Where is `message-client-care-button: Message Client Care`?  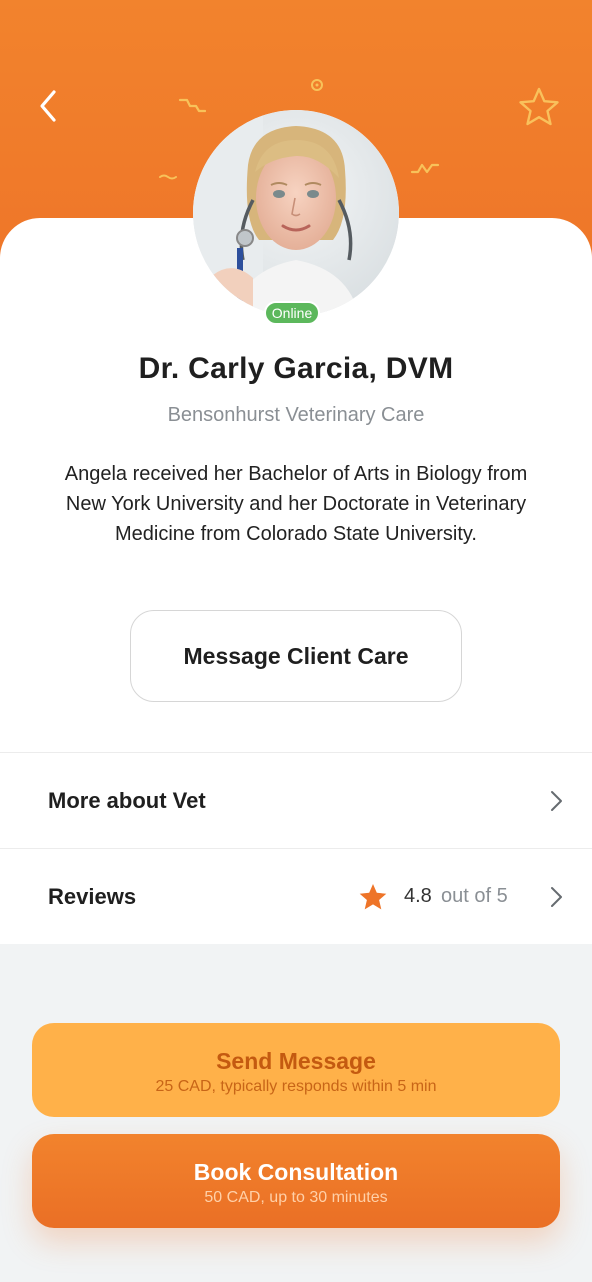 message-client-care-button: Message Client Care is located at coordinates (296, 656).